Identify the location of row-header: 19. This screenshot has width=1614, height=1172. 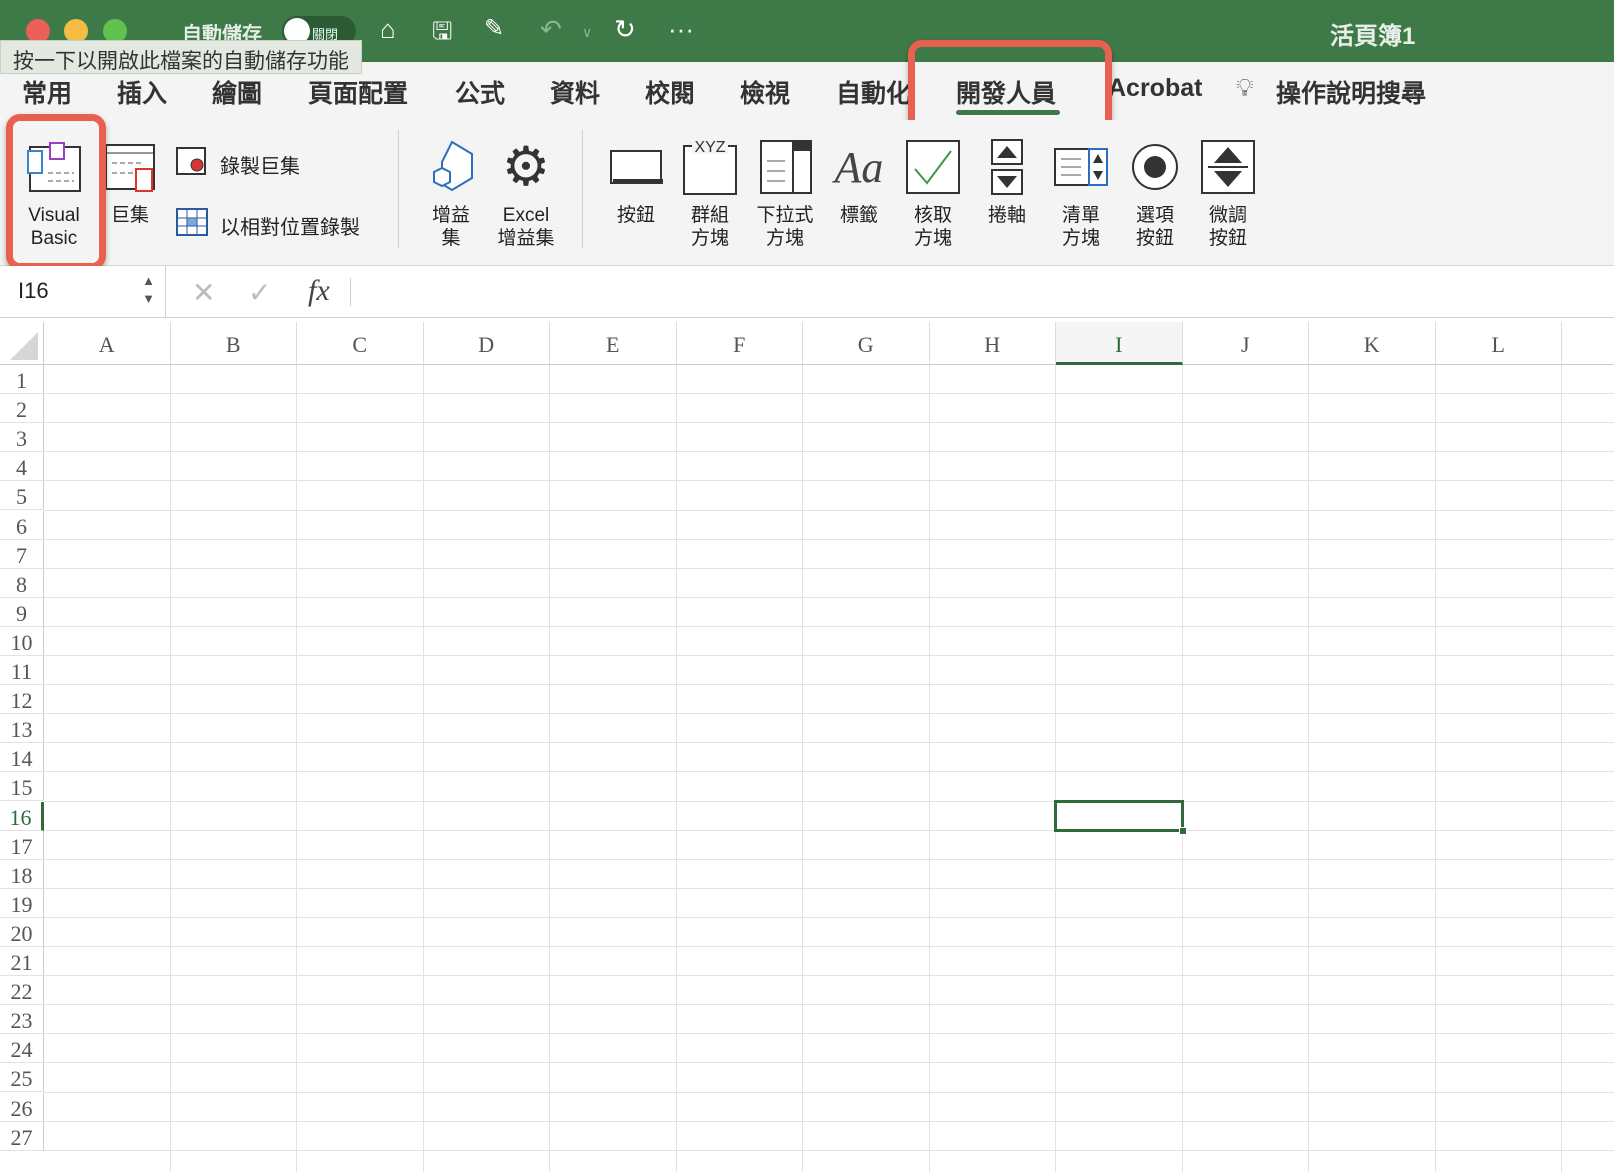
(22, 903).